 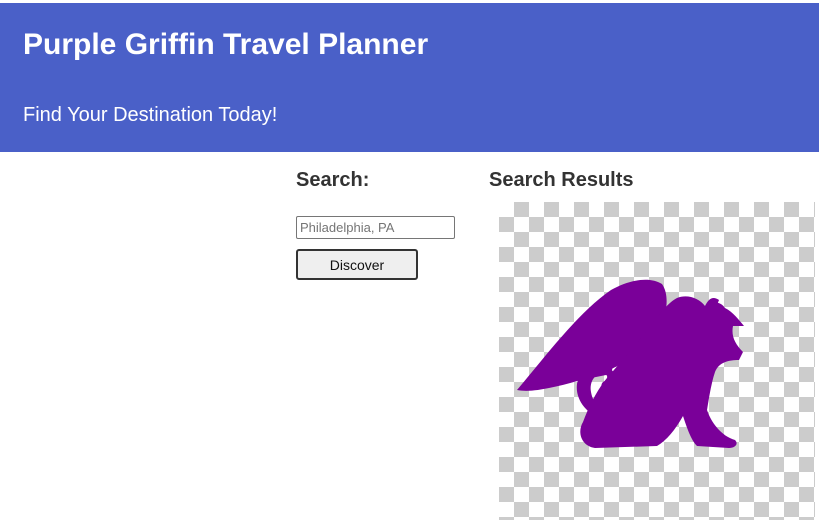 I want to click on tagline: Find Your Destination Today!, so click(x=150, y=115).